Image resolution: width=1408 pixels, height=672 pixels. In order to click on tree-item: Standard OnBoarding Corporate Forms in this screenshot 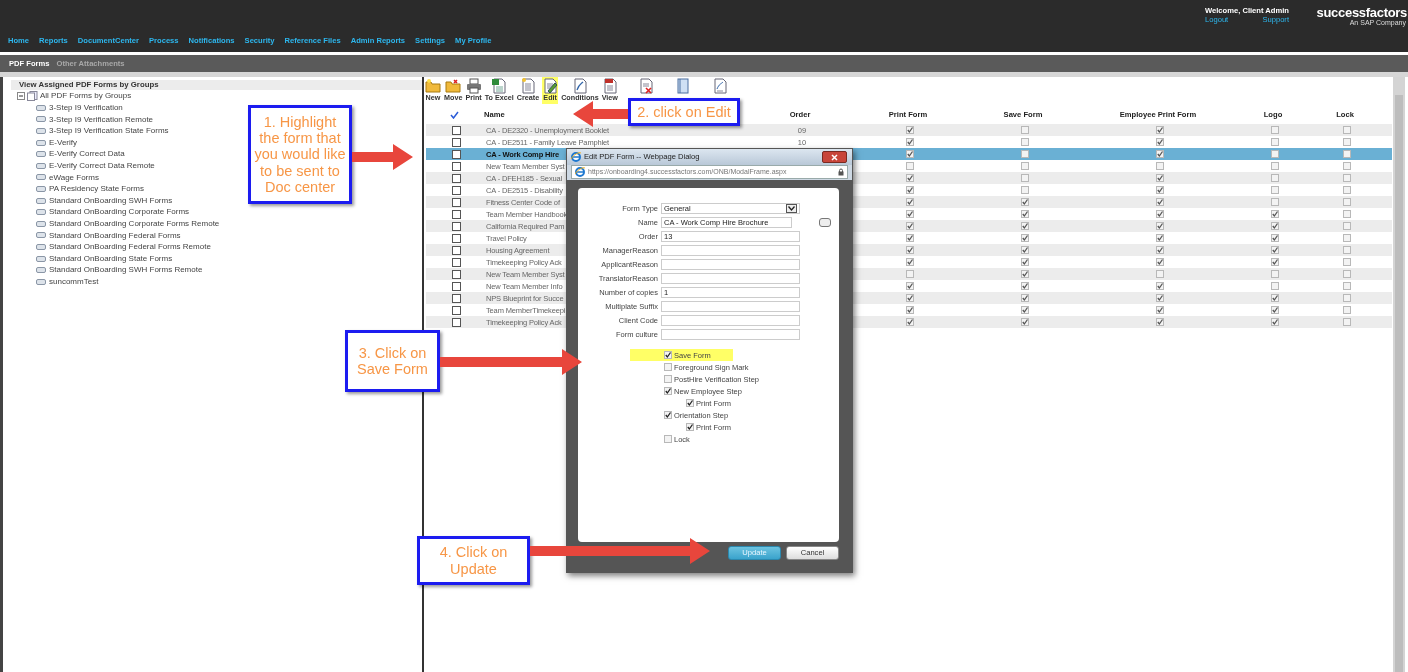, I will do `click(113, 212)`.